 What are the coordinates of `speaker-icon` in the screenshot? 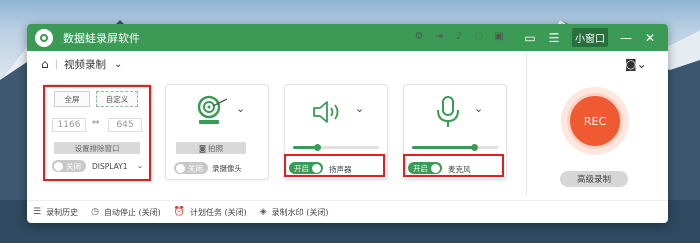 It's located at (326, 112).